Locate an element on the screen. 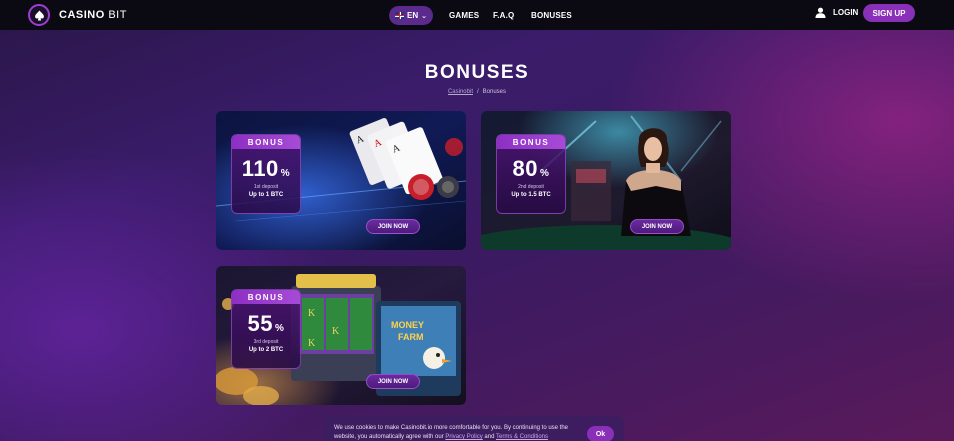 The height and width of the screenshot is (441, 954). bonus-percent-value: 55 is located at coordinates (260, 323).